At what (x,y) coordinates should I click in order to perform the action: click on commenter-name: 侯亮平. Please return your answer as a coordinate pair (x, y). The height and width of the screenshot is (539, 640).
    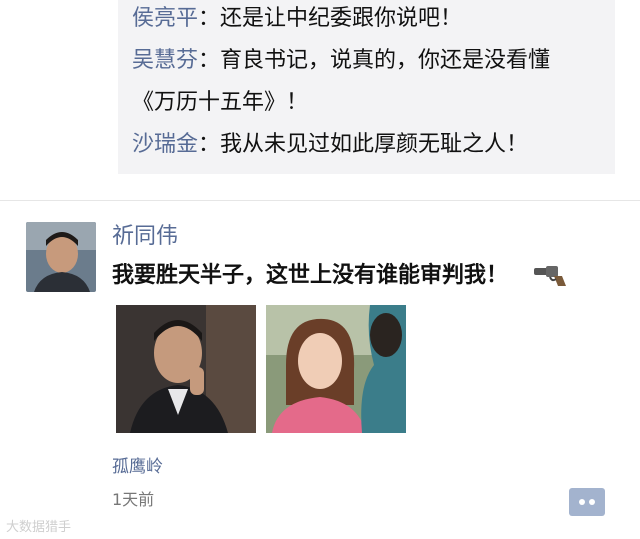
    Looking at the image, I should click on (165, 18).